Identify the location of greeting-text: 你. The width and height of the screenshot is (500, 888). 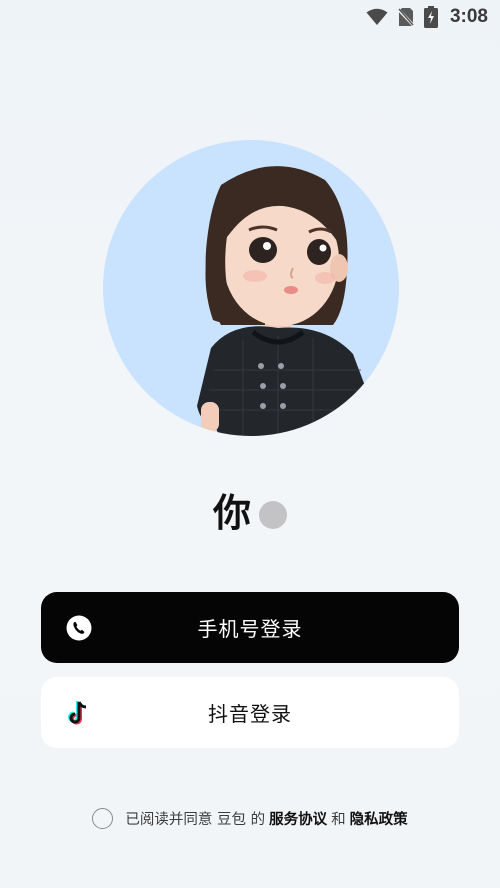
(231, 513).